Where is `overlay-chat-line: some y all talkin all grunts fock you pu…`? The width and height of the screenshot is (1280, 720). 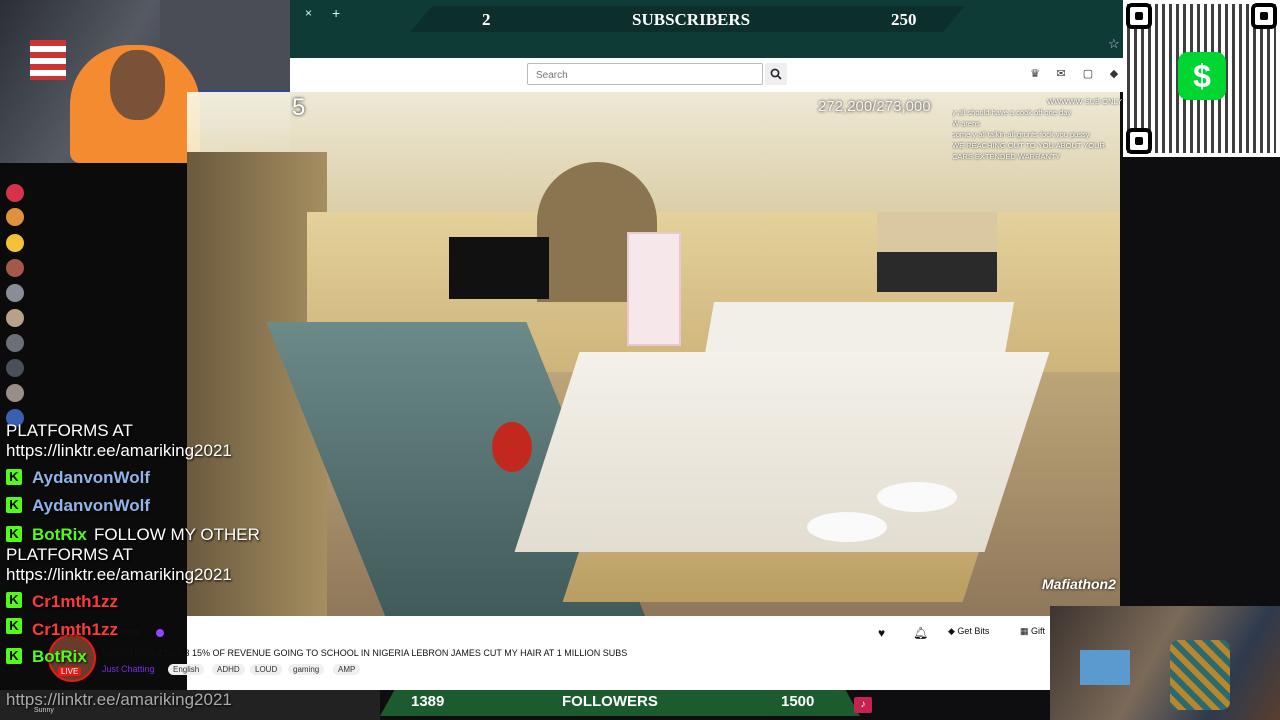 overlay-chat-line: some y all talkin all grunts fock you pu… is located at coordinates (1021, 134).